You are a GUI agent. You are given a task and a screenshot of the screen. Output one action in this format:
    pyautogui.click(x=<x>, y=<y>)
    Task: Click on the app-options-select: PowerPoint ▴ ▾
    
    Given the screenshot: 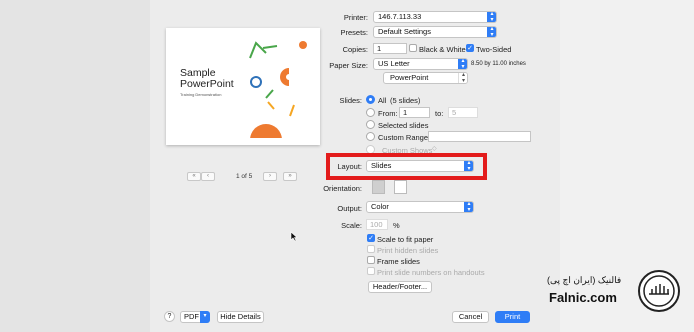 What is the action you would take?
    pyautogui.click(x=425, y=78)
    